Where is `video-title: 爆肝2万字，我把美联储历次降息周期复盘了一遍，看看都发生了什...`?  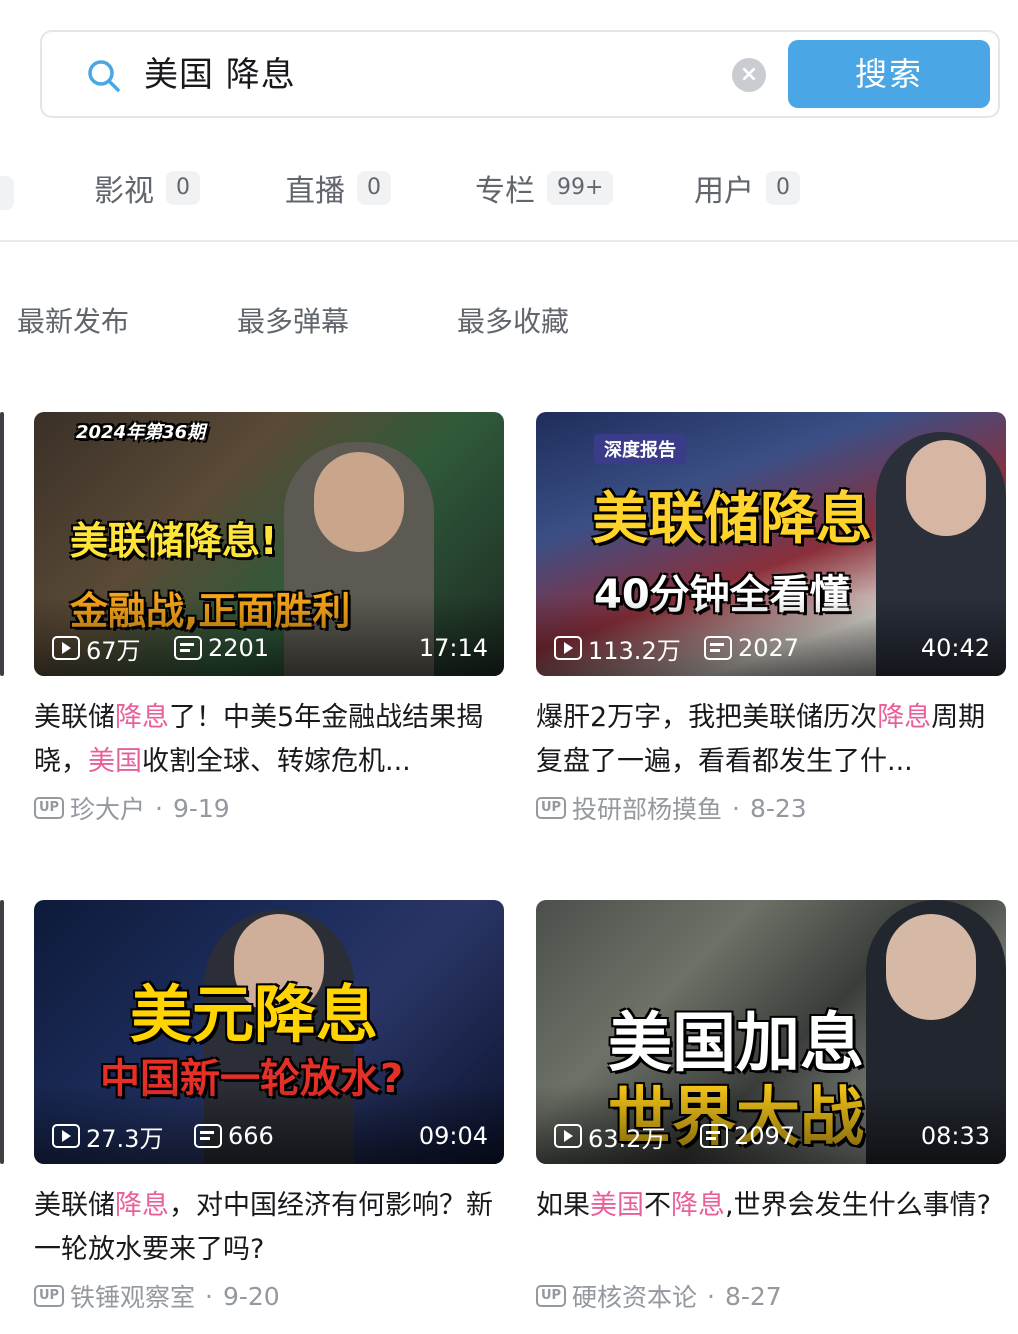
video-title: 爆肝2万字，我把美联储历次降息周期复盘了一遍，看看都发生了什... is located at coordinates (771, 740).